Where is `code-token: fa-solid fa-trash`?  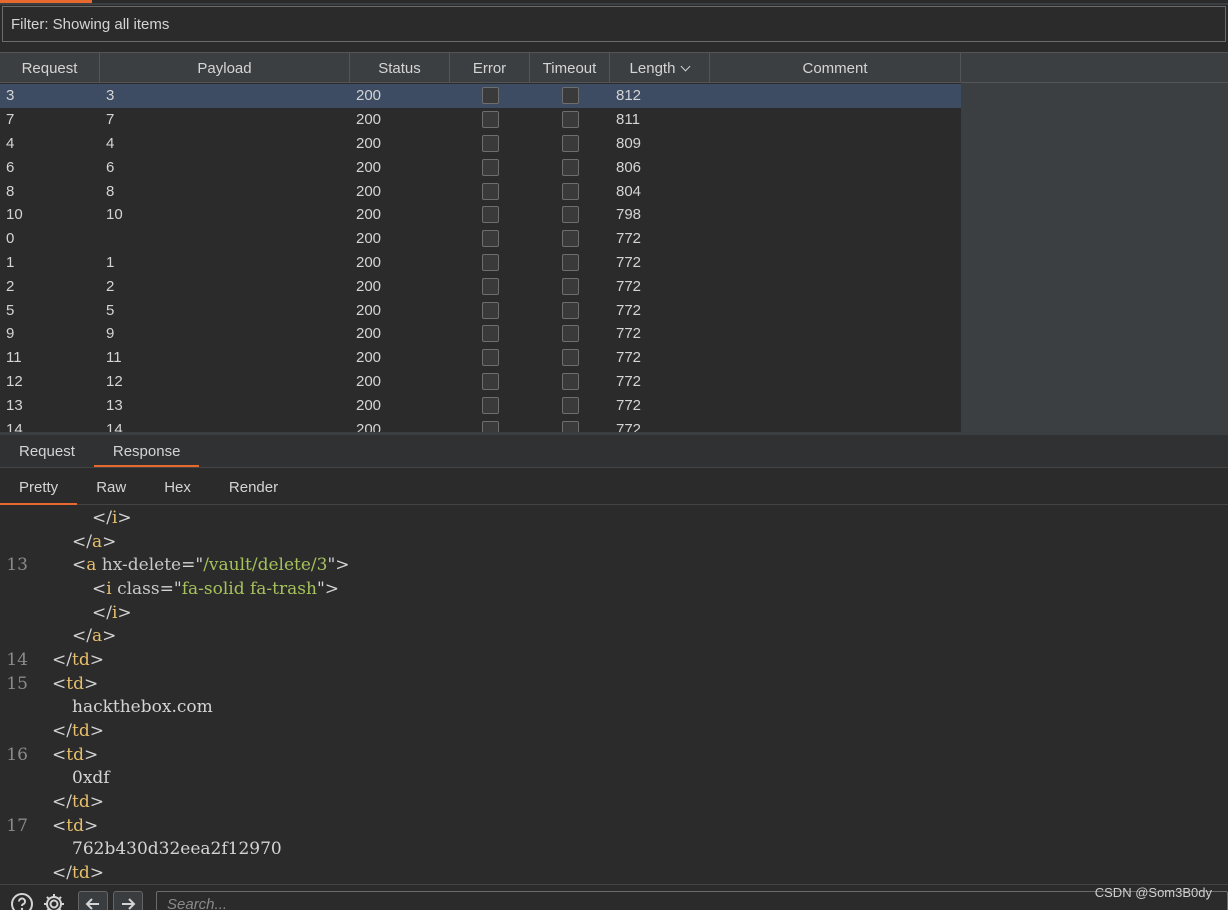 code-token: fa-solid fa-trash is located at coordinates (249, 588).